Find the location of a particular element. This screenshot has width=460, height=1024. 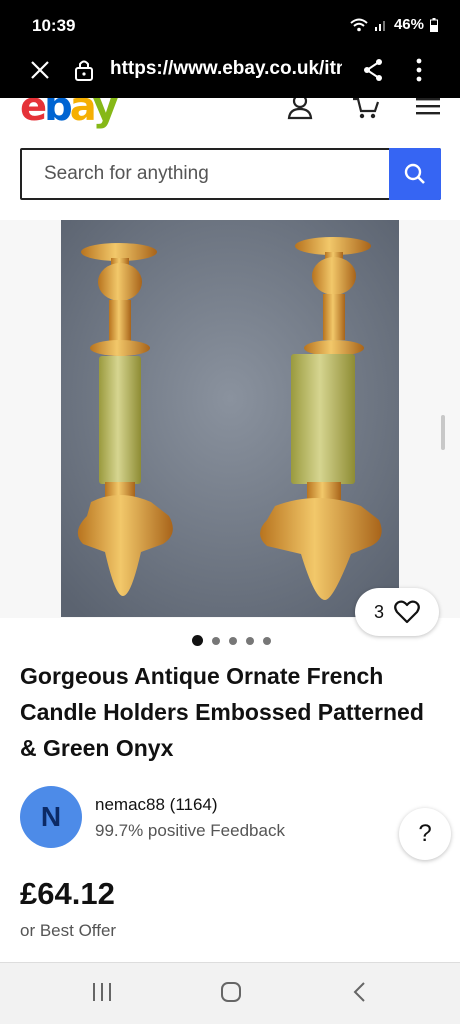

heart-icon is located at coordinates (407, 612).